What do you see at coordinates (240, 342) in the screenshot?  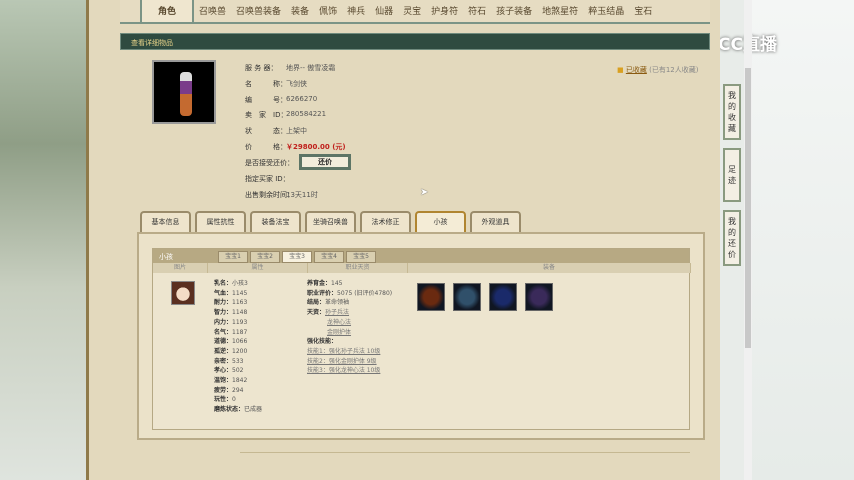 I see `attr-value: 1066` at bounding box center [240, 342].